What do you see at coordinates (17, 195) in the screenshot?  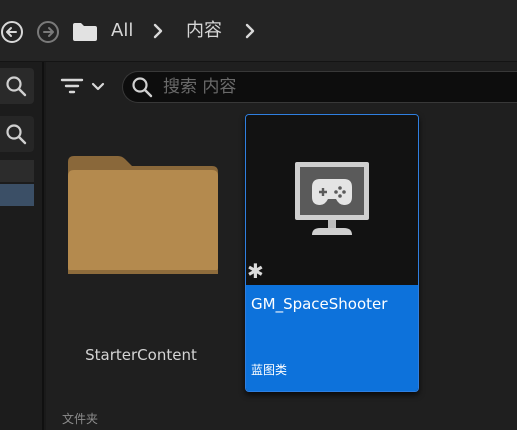 I see `tree-row-selected` at bounding box center [17, 195].